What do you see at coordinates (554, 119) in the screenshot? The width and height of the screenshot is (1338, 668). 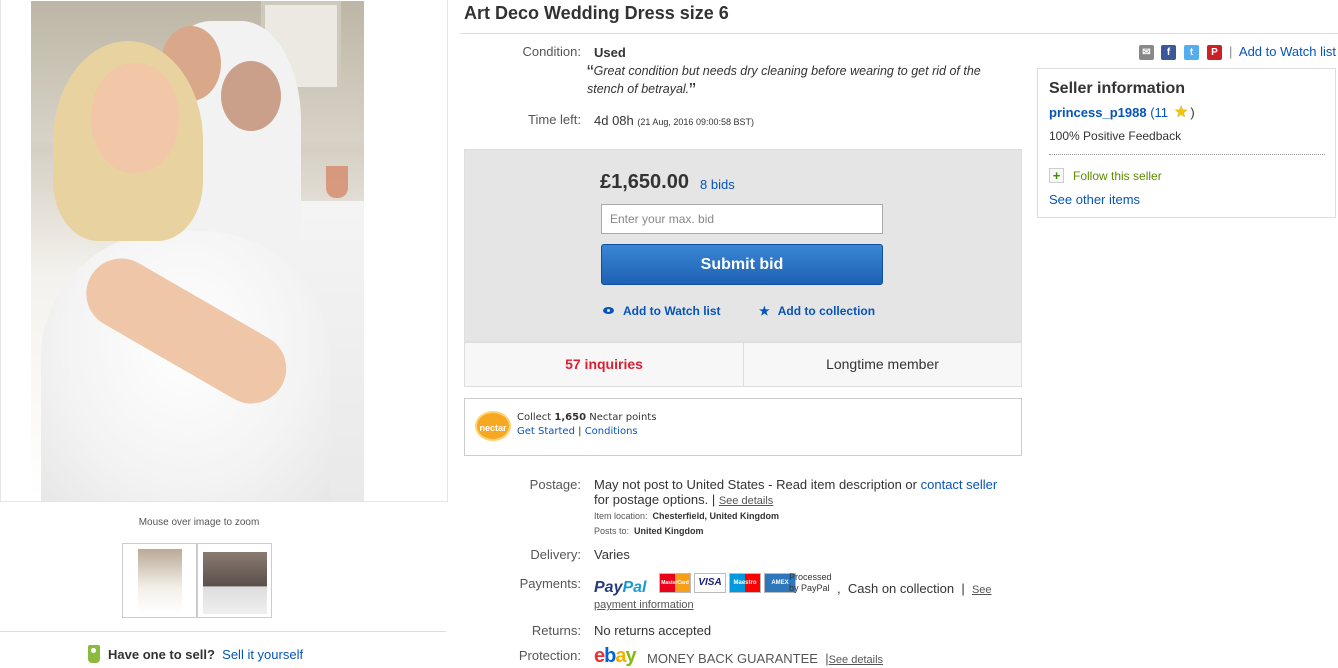 I see `time-left-label: Time left:` at bounding box center [554, 119].